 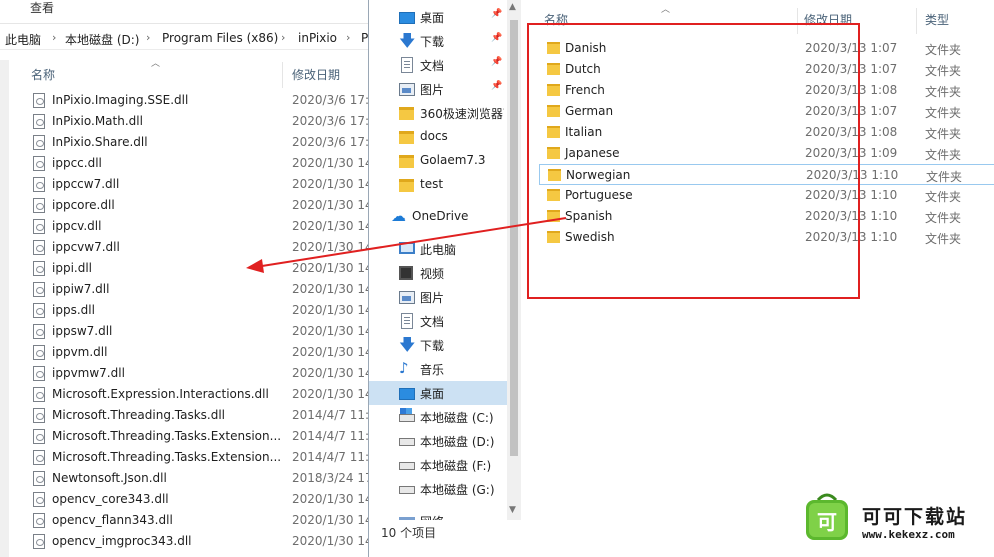 I want to click on file-row: ippvm.dll 2020/1/30 14, so click(x=185, y=352).